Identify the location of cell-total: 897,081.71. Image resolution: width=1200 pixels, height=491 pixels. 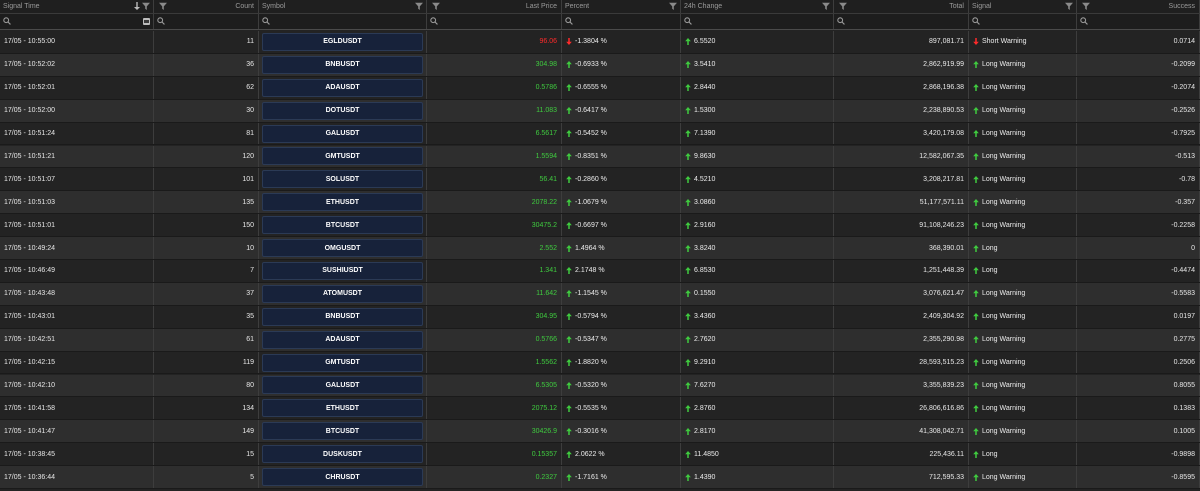
(901, 42).